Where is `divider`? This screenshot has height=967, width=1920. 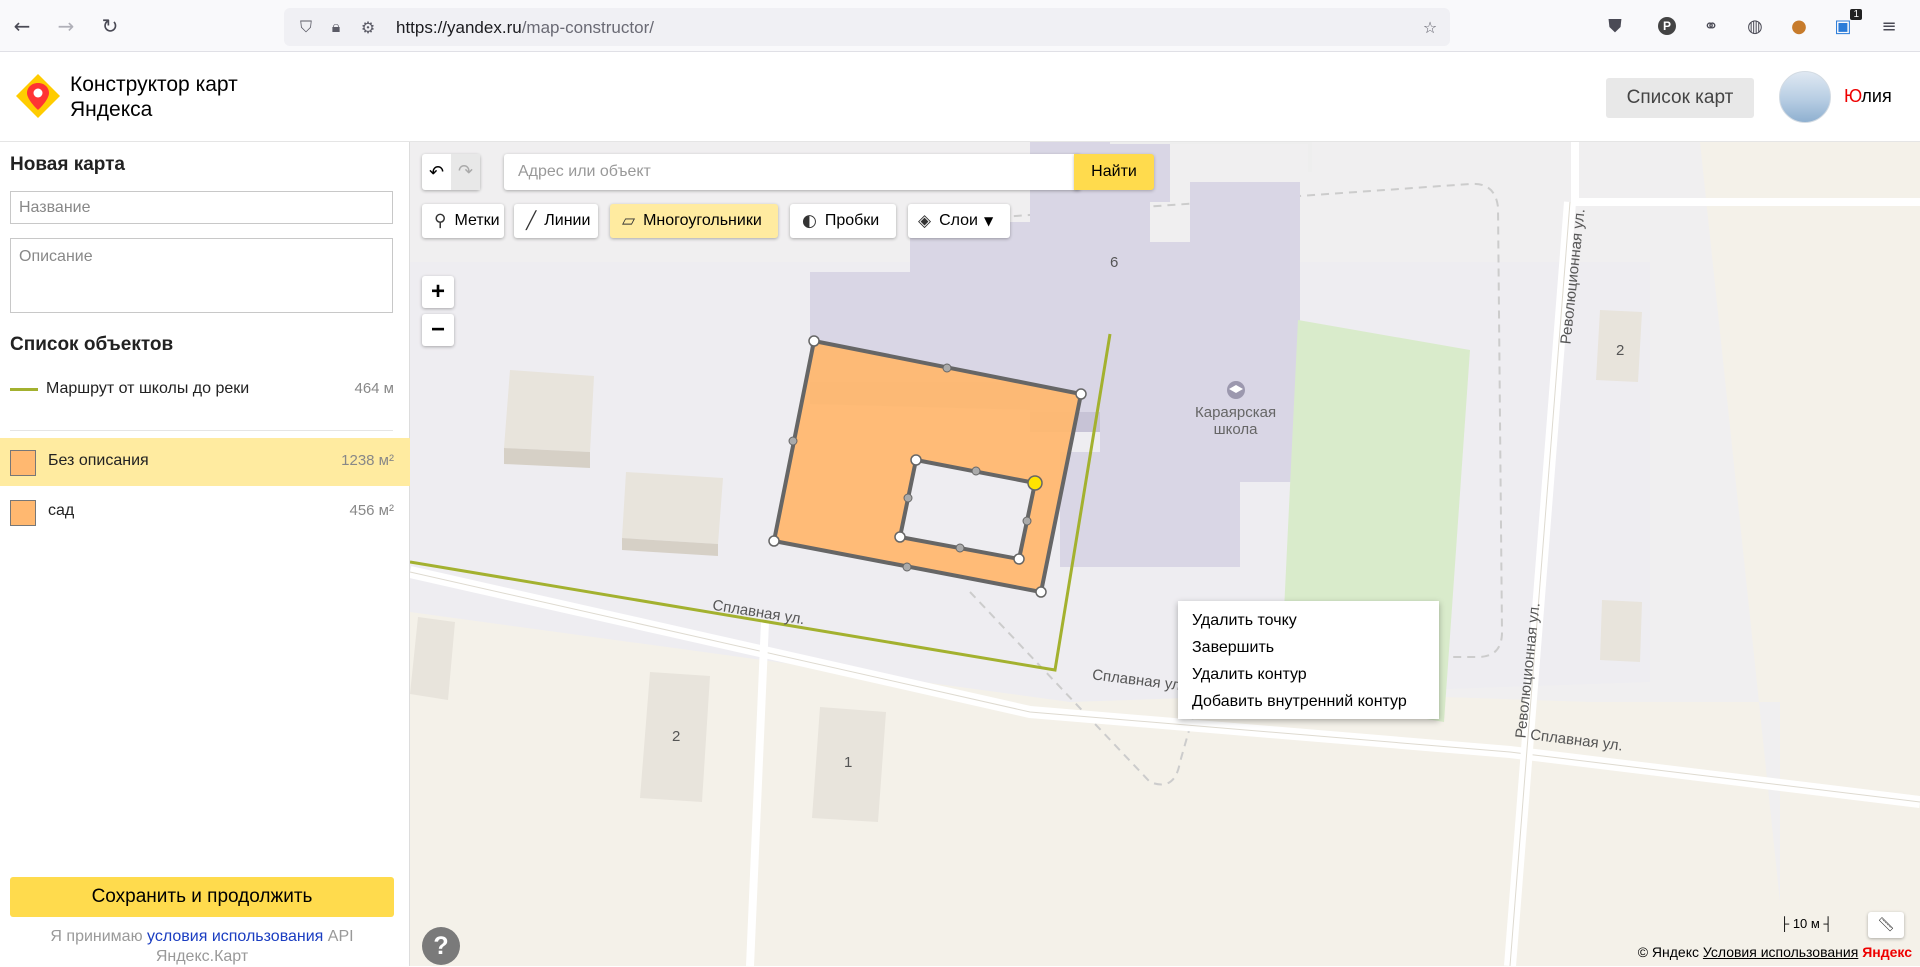 divider is located at coordinates (201, 430).